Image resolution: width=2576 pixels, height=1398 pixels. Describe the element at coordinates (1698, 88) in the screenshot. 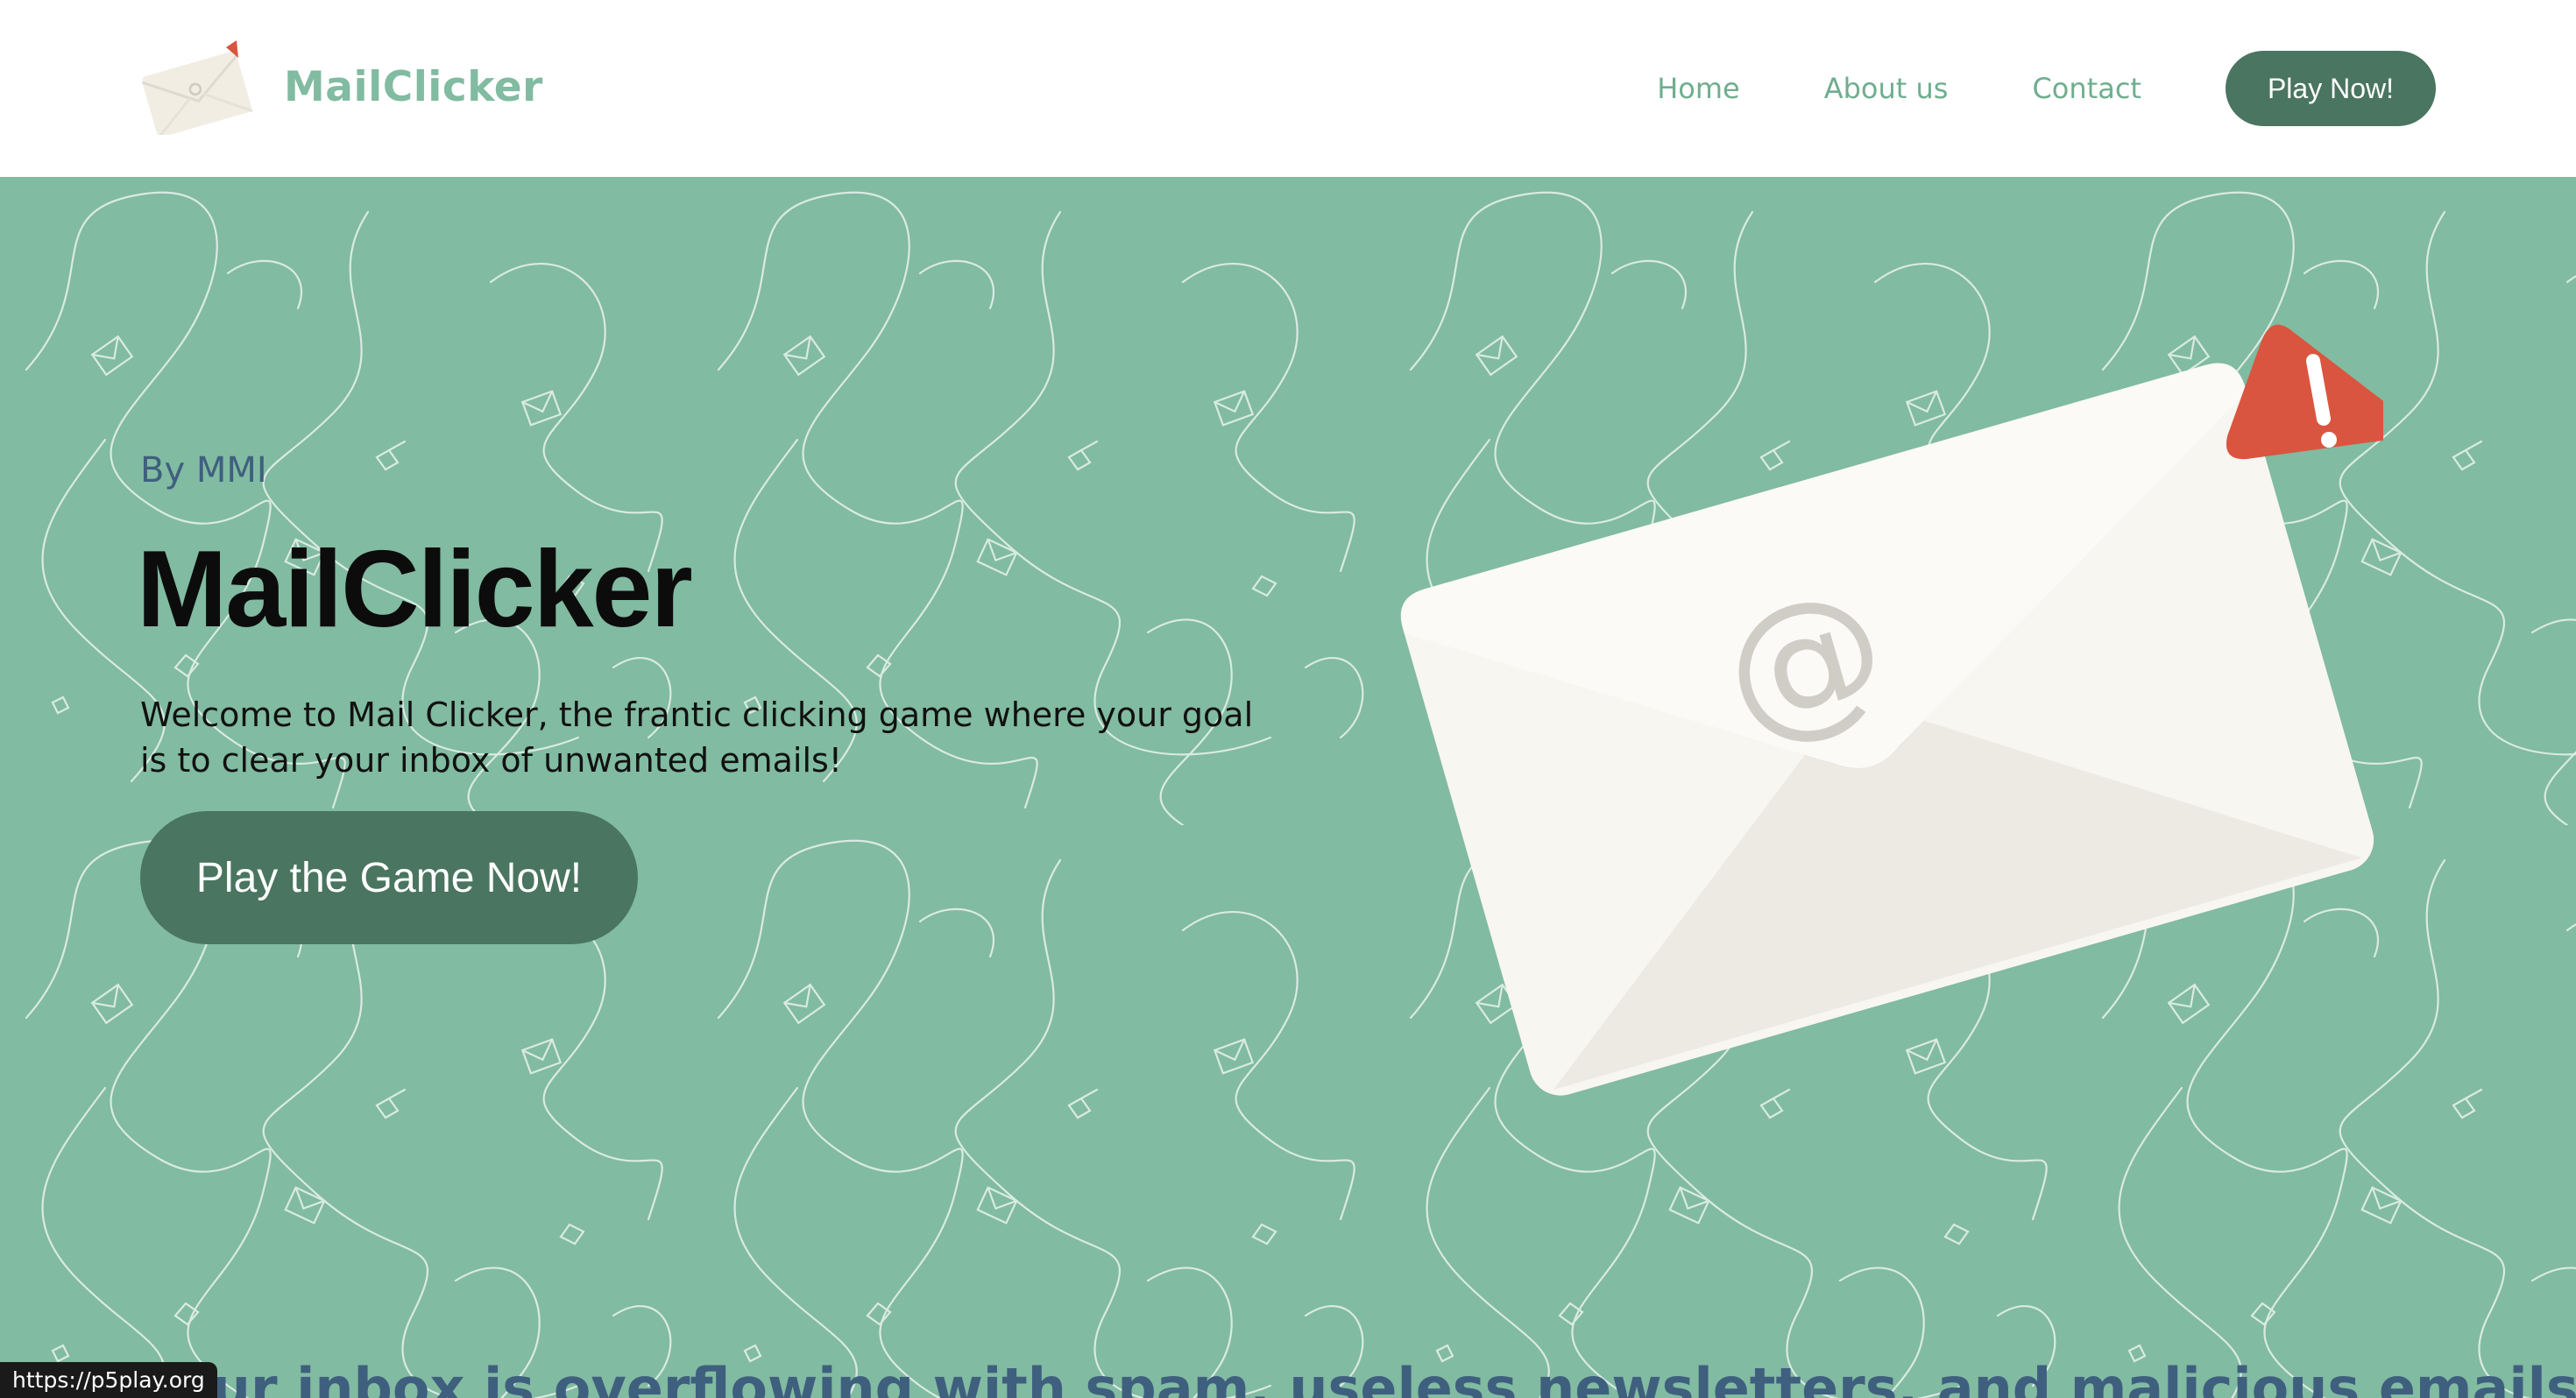

I see `nav-home-link: Home` at that location.